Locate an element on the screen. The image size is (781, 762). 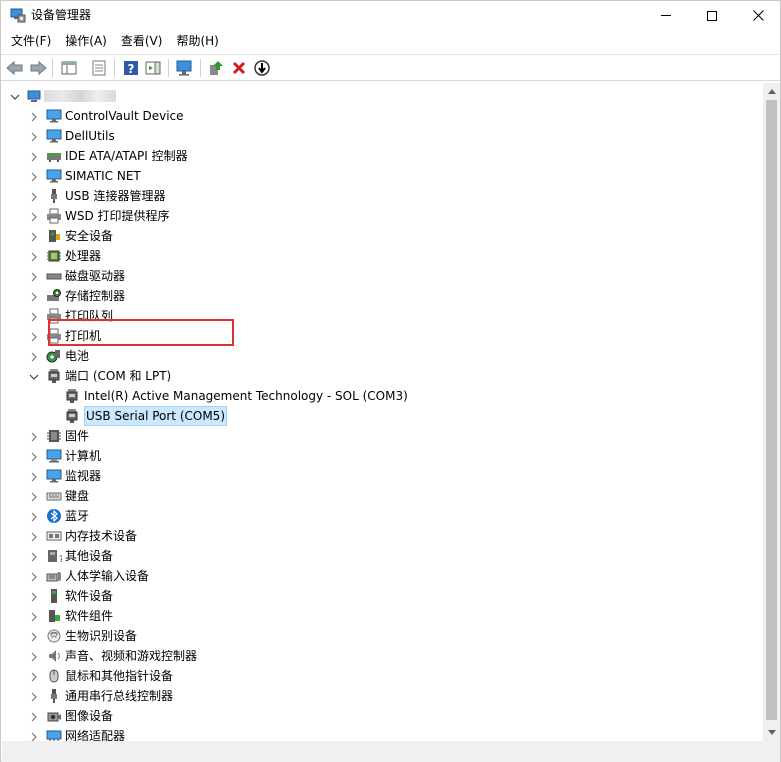
security-icon is located at coordinates (54, 236).